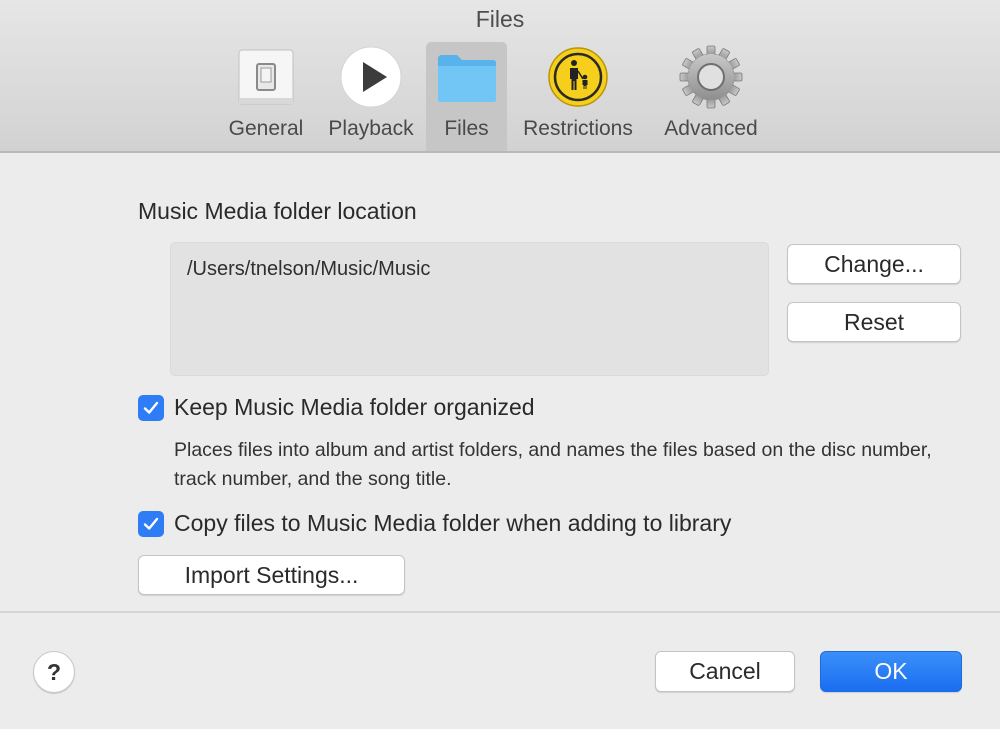 The image size is (1000, 729). Describe the element at coordinates (371, 77) in the screenshot. I see `play-icon` at that location.